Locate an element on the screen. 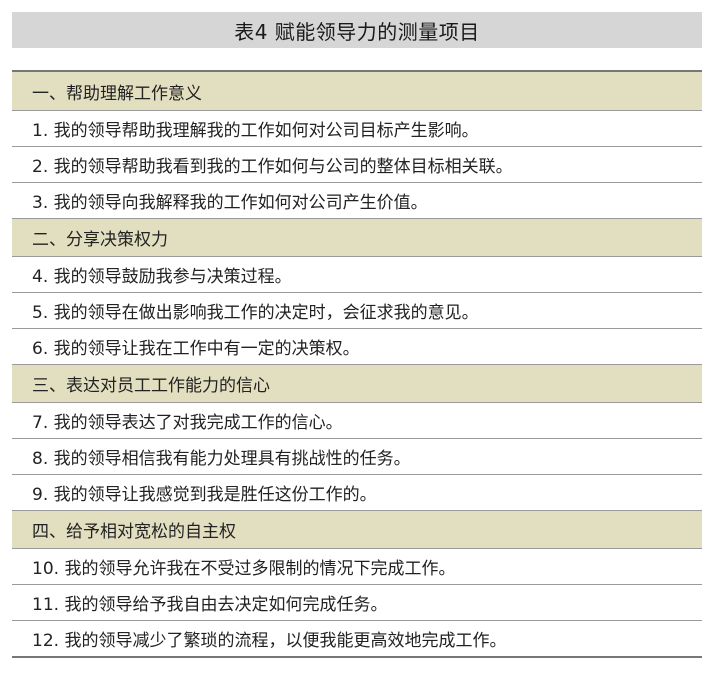 The height and width of the screenshot is (679, 715). table-row: 3. 我的领导向我解释我的工作如何对公司产生价值。 is located at coordinates (357, 200).